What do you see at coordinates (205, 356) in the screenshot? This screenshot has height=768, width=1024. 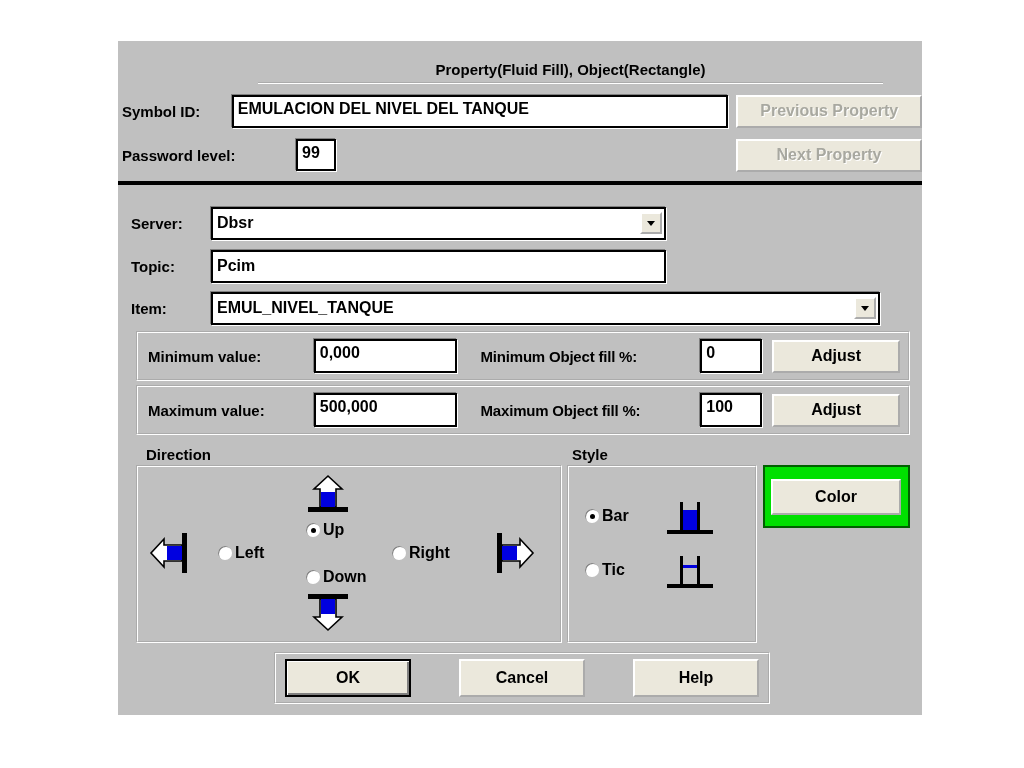 I see `value-label: Minimum value:` at bounding box center [205, 356].